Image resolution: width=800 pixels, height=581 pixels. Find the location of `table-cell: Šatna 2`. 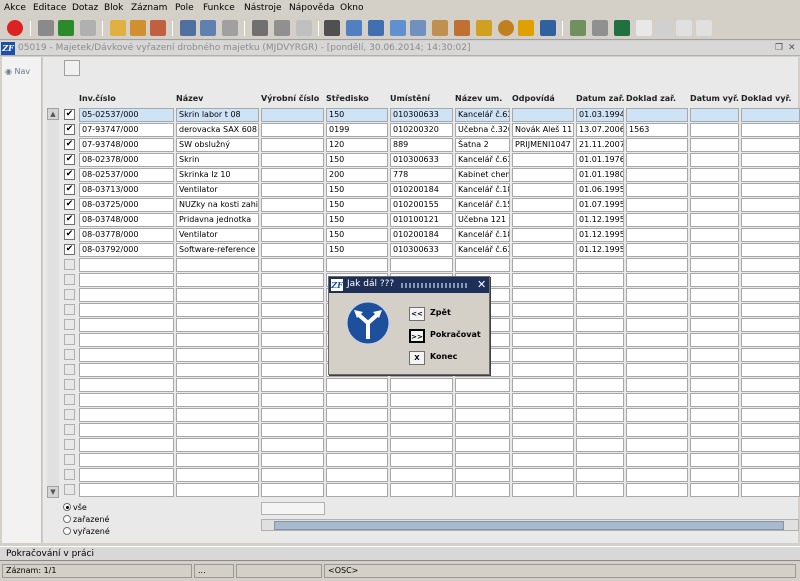

table-cell: Šatna 2 is located at coordinates (482, 145).